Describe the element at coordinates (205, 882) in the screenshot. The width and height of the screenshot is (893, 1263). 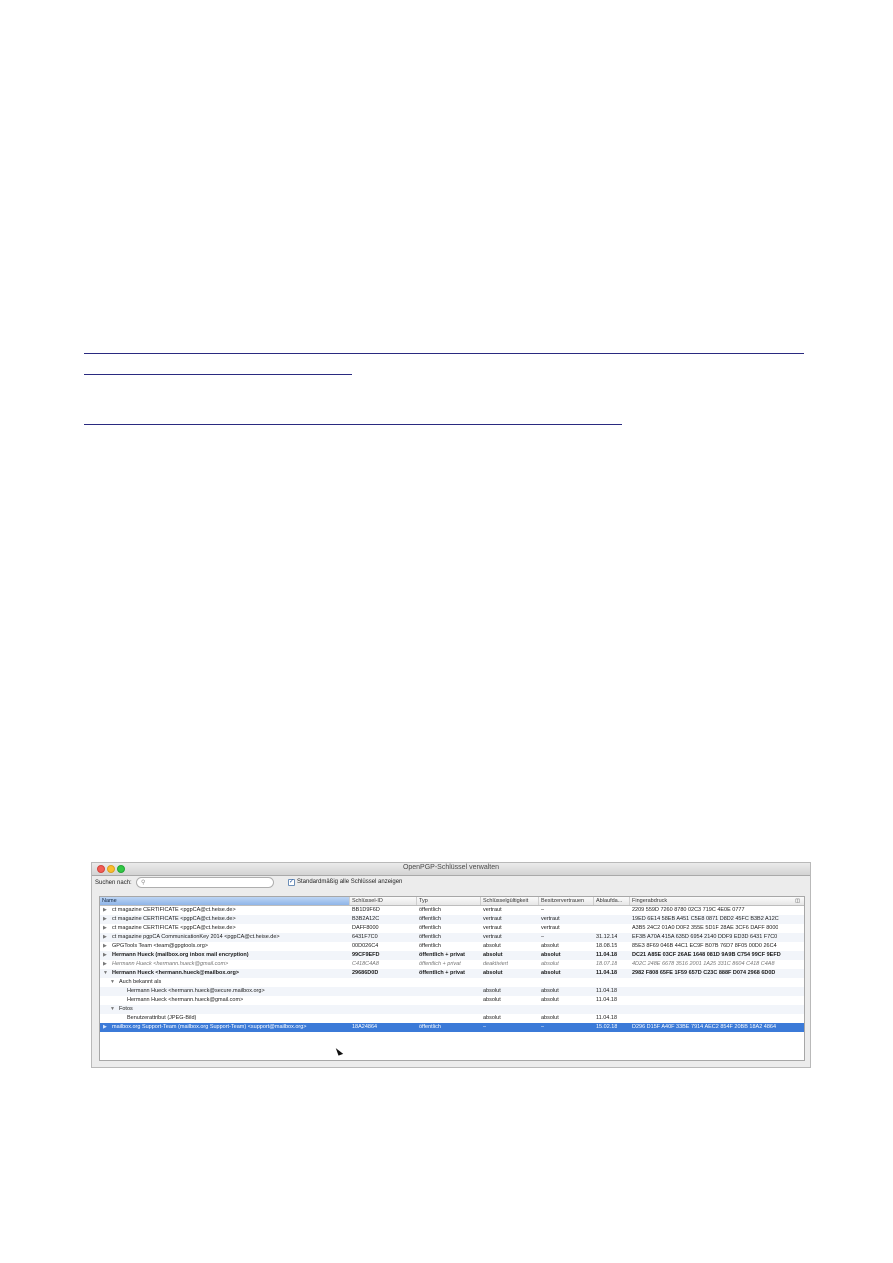
I see `search-input: ⚲` at that location.